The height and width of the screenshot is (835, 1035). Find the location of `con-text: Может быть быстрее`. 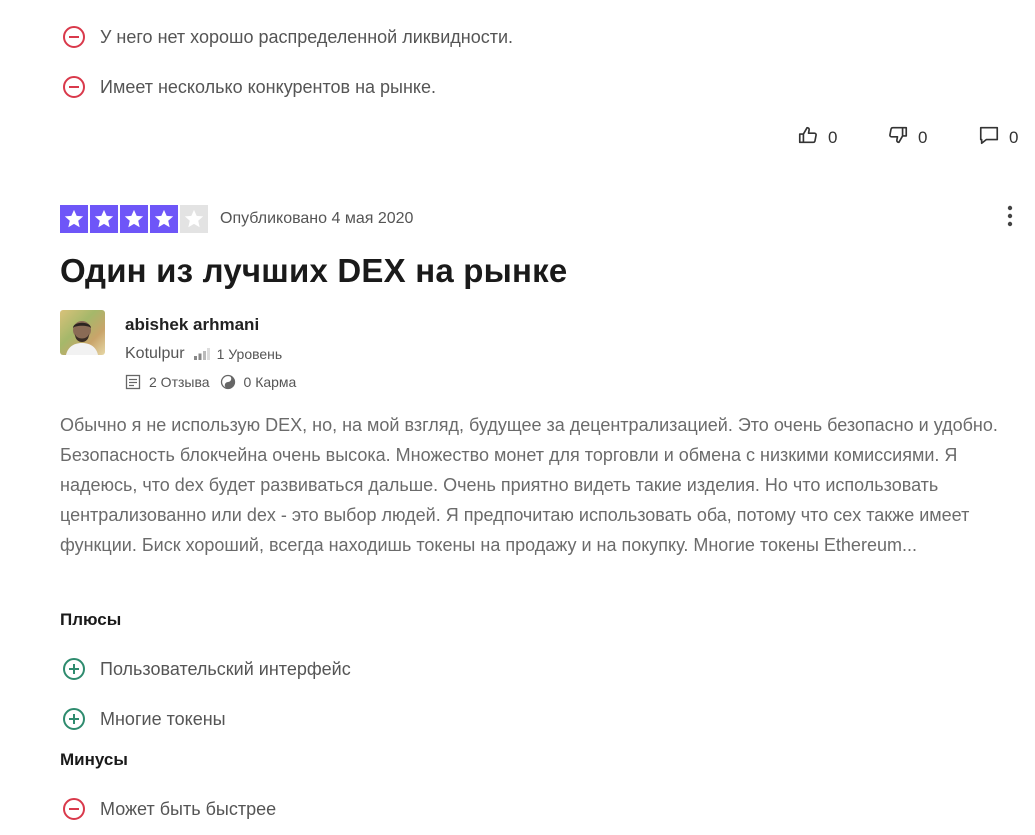

con-text: Может быть быстрее is located at coordinates (188, 809).